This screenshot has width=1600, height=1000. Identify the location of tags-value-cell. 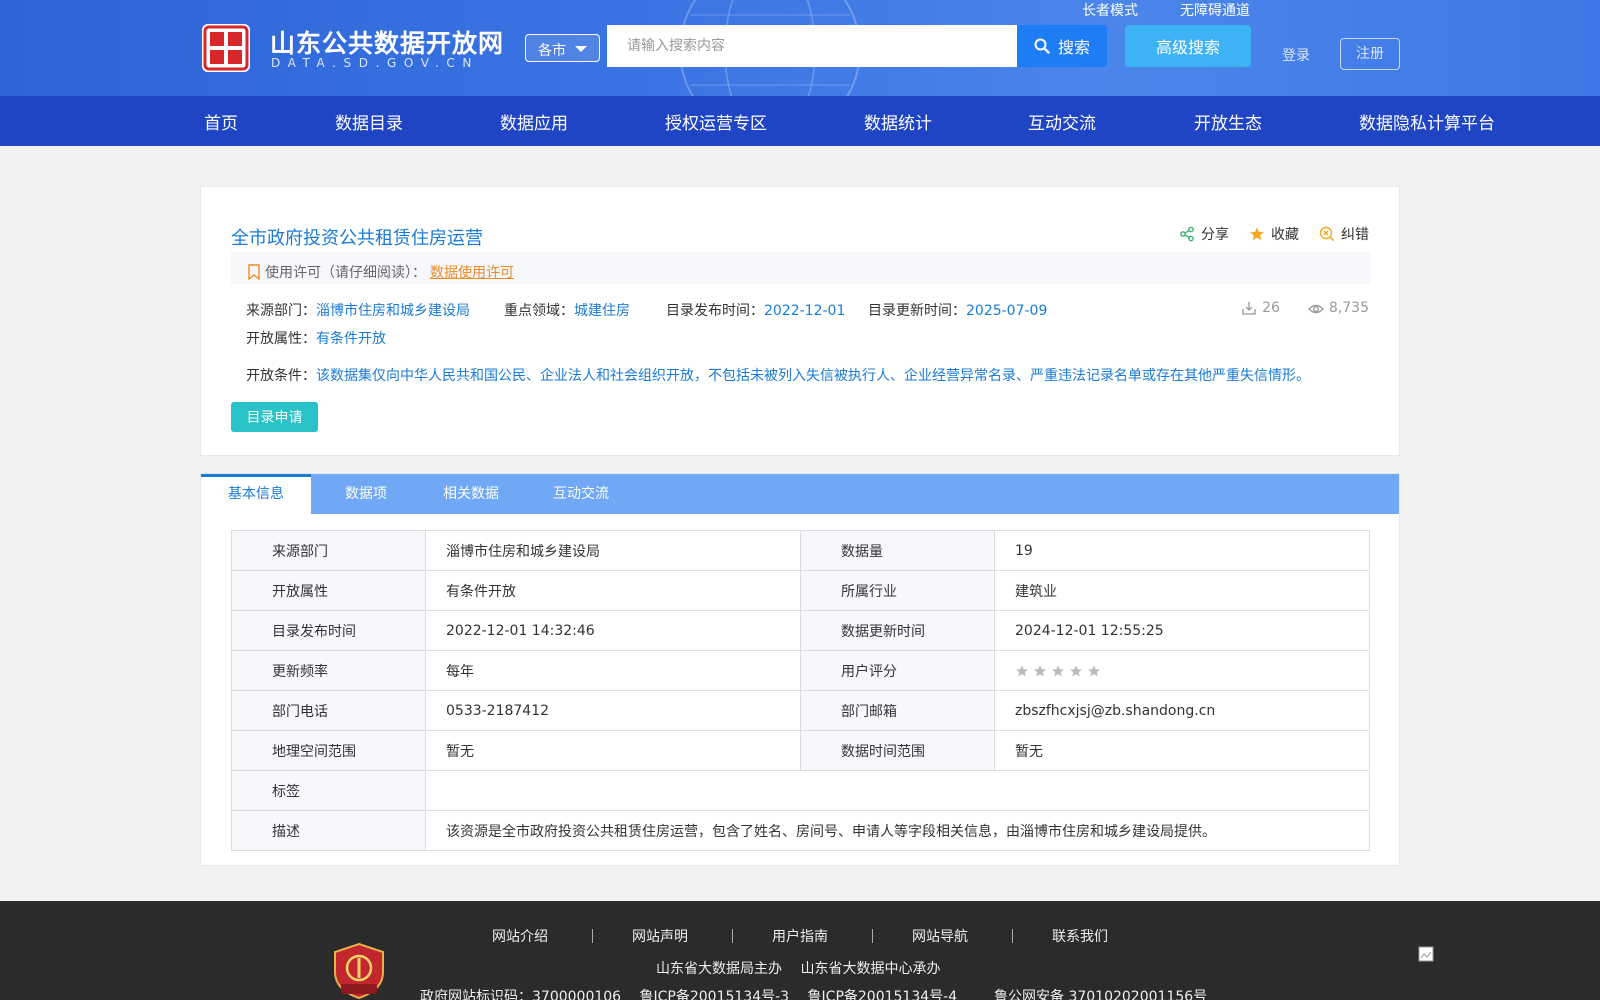
(897, 790).